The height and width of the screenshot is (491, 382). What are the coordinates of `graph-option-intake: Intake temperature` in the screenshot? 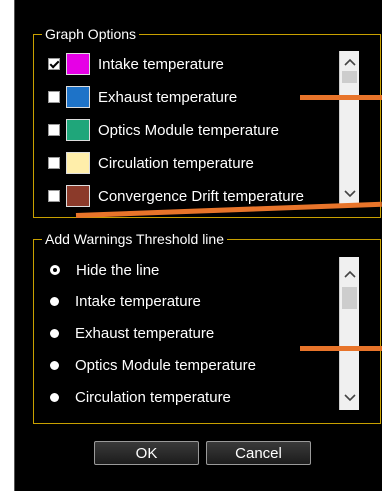 It's located at (136, 64).